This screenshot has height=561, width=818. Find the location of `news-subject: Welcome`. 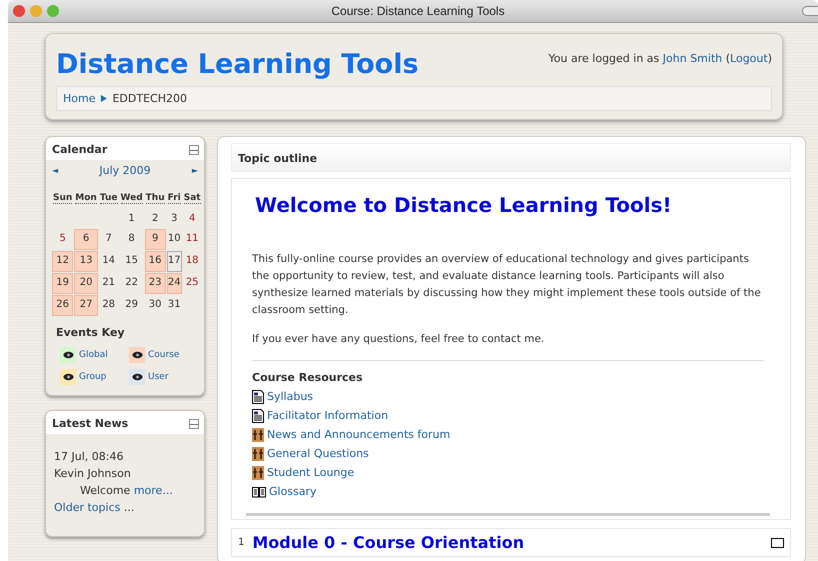

news-subject: Welcome is located at coordinates (105, 490).